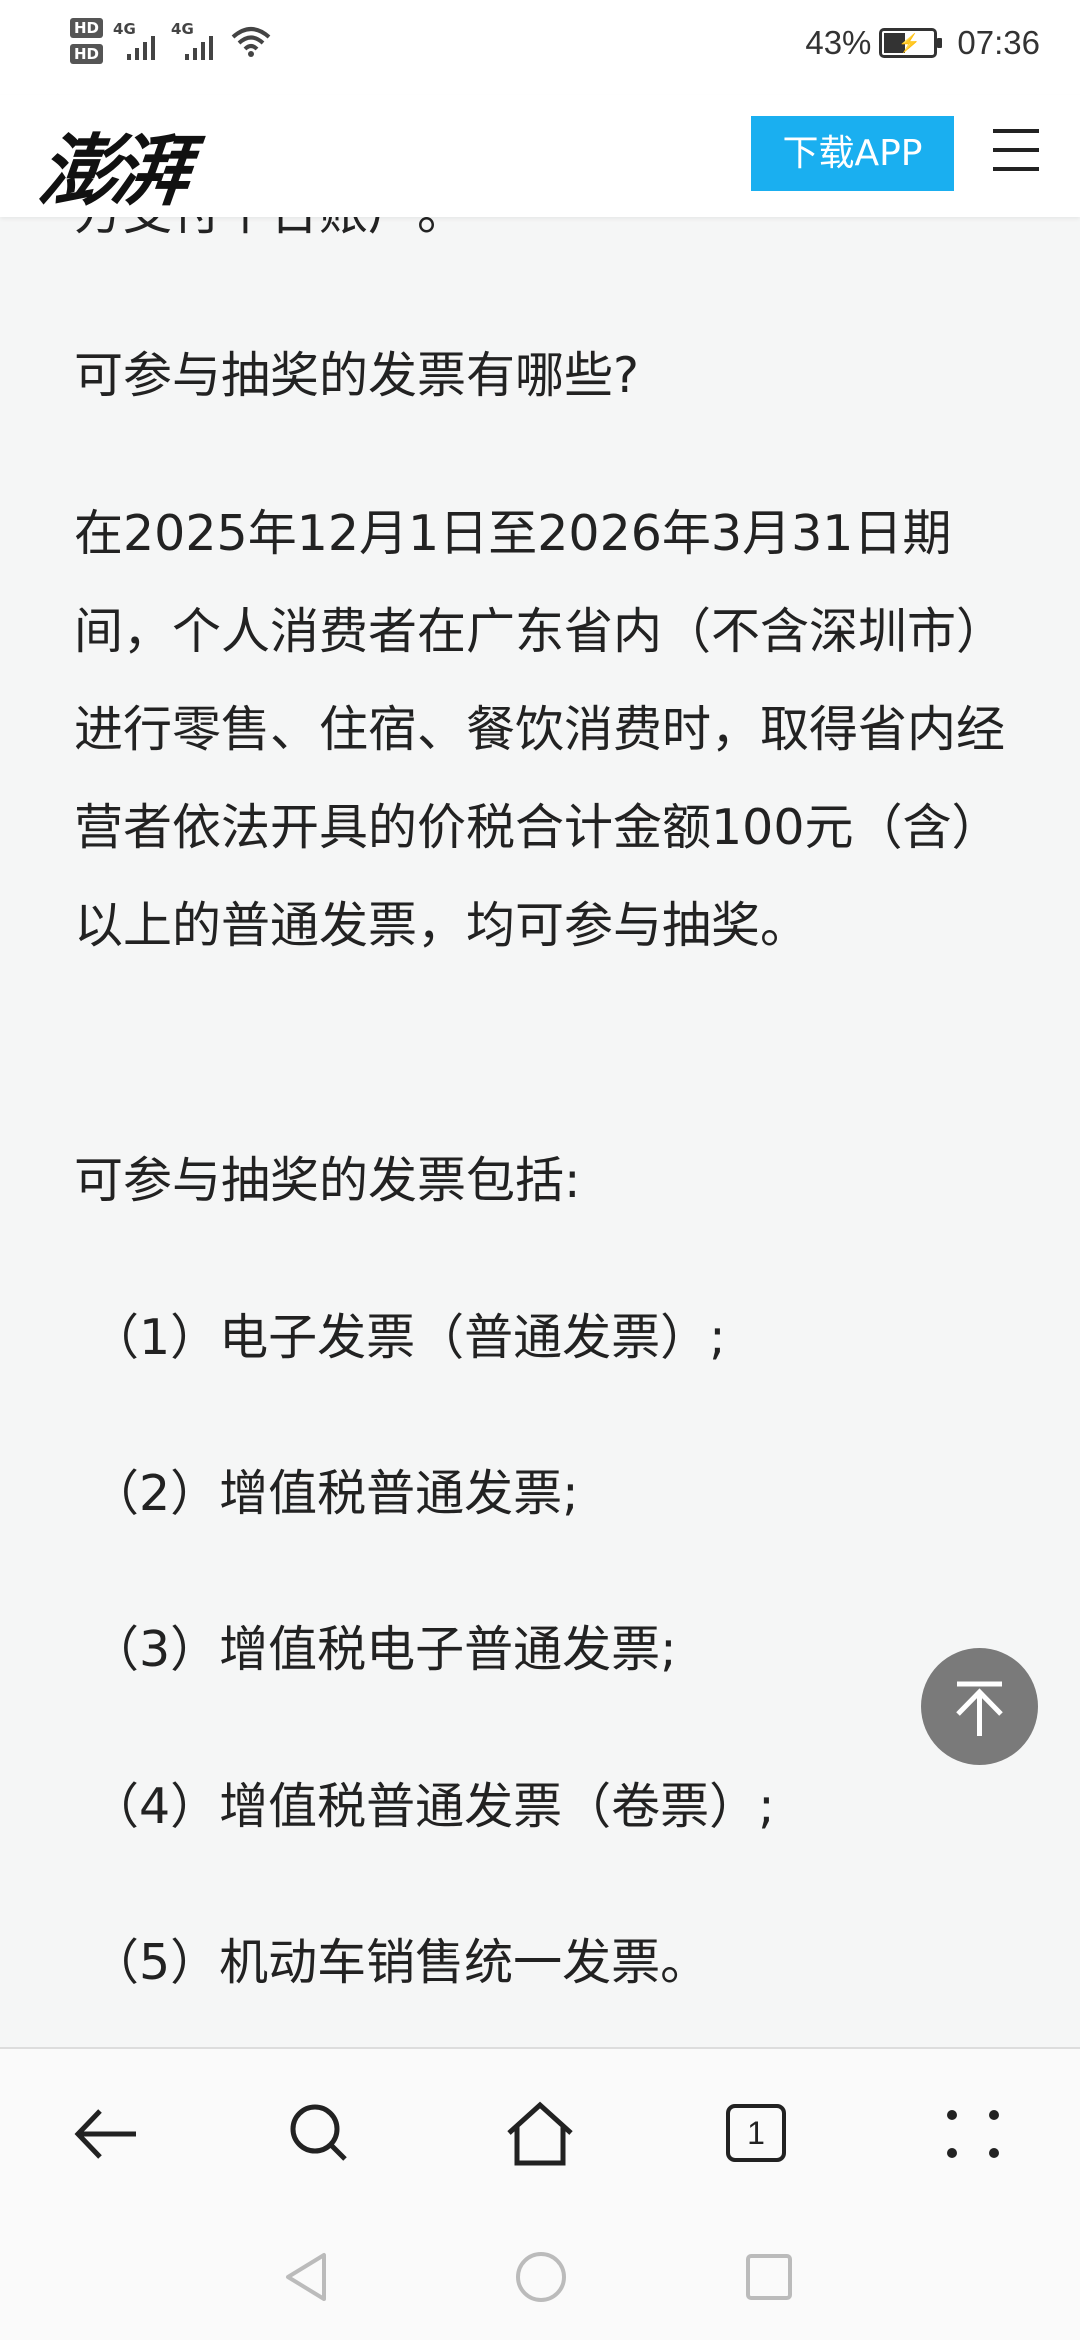  I want to click on status-bar: HD HD 4G 4G 43% ⚡ 07:36, so click(540, 47).